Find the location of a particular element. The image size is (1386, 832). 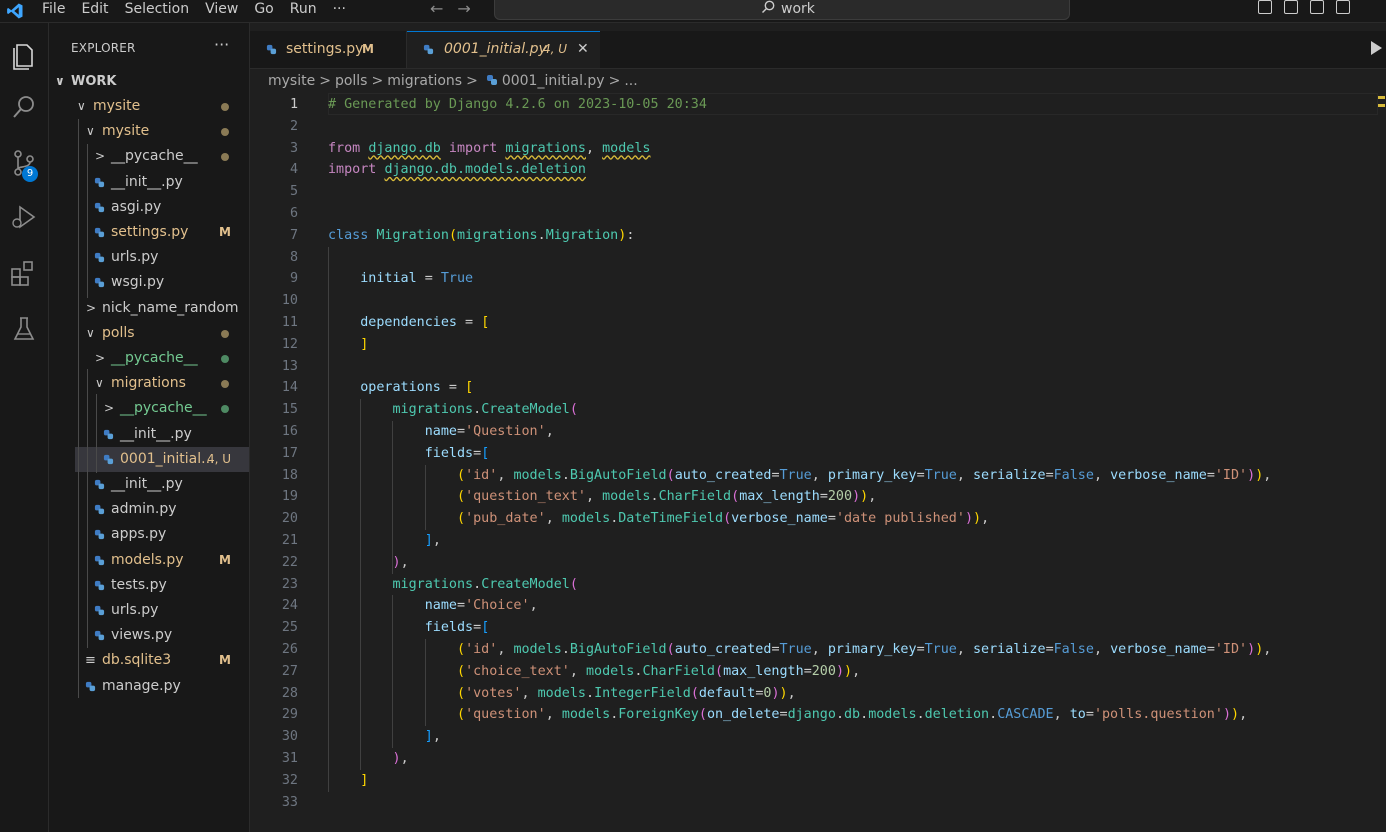

tree-file: asgi.py is located at coordinates (149, 207).